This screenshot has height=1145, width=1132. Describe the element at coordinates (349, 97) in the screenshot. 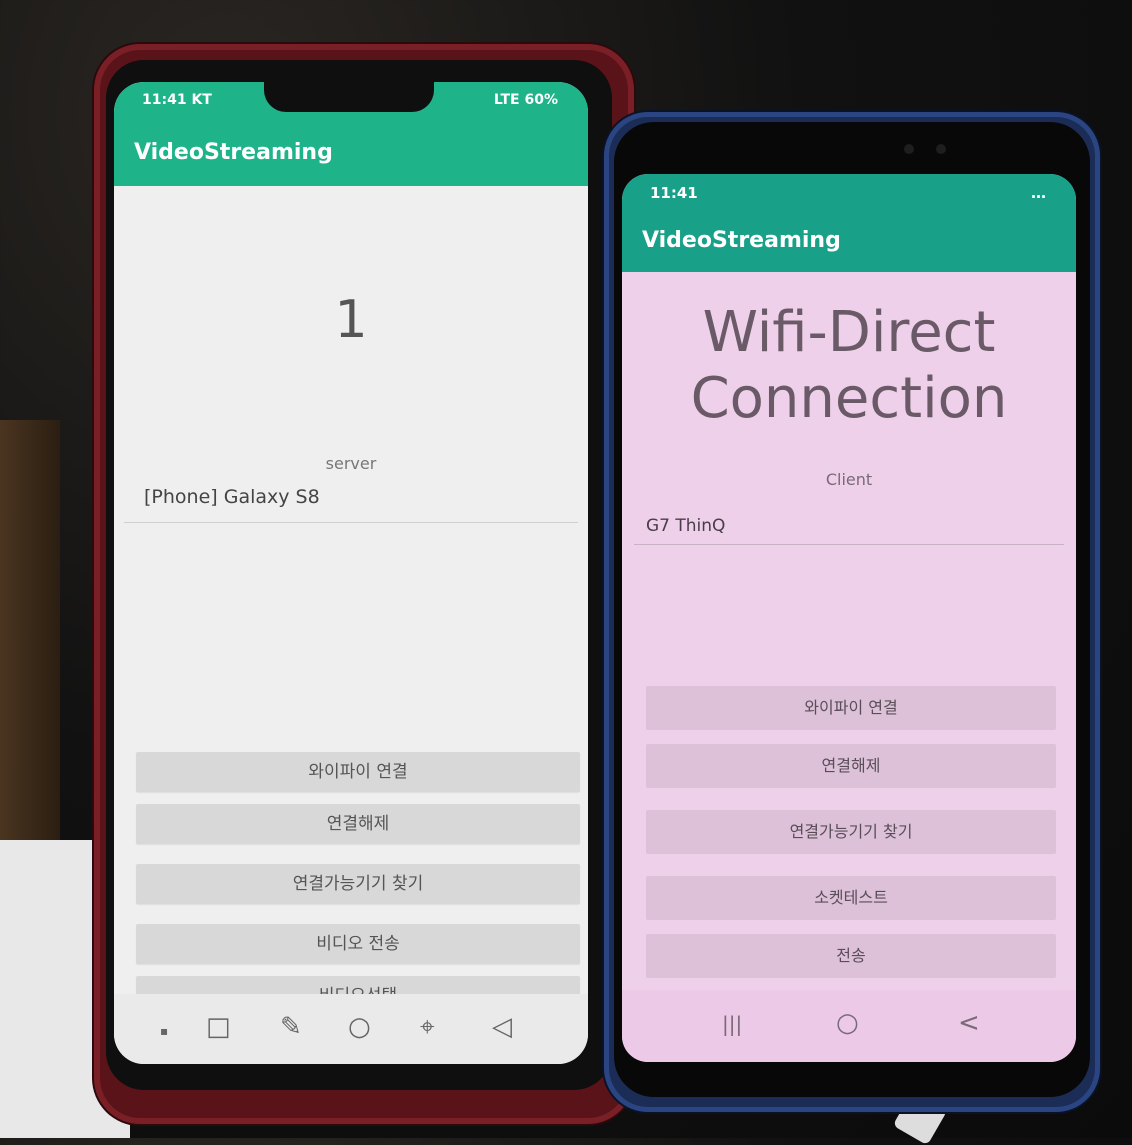

I see `notch` at that location.